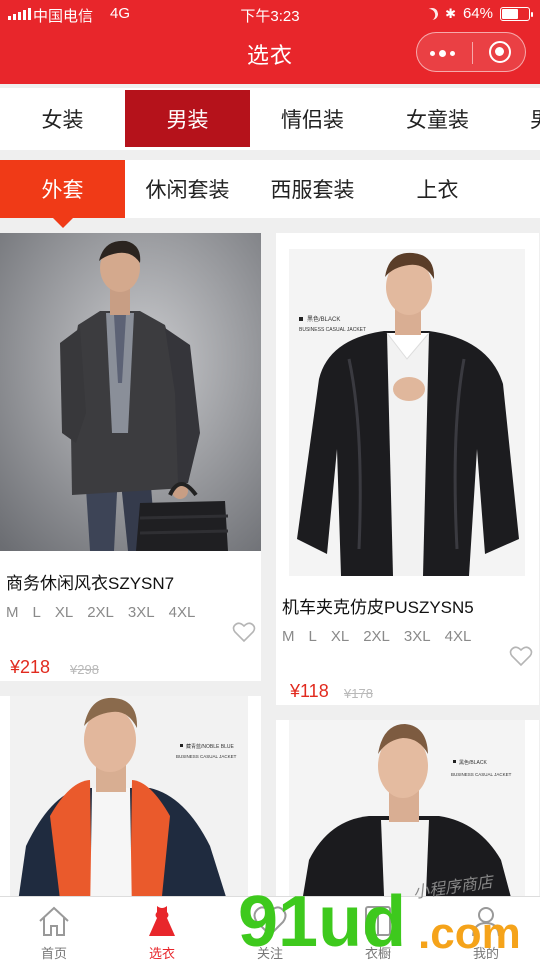 This screenshot has height=960, width=540. Describe the element at coordinates (485, 953) in the screenshot. I see `tab-label: 我的` at that location.